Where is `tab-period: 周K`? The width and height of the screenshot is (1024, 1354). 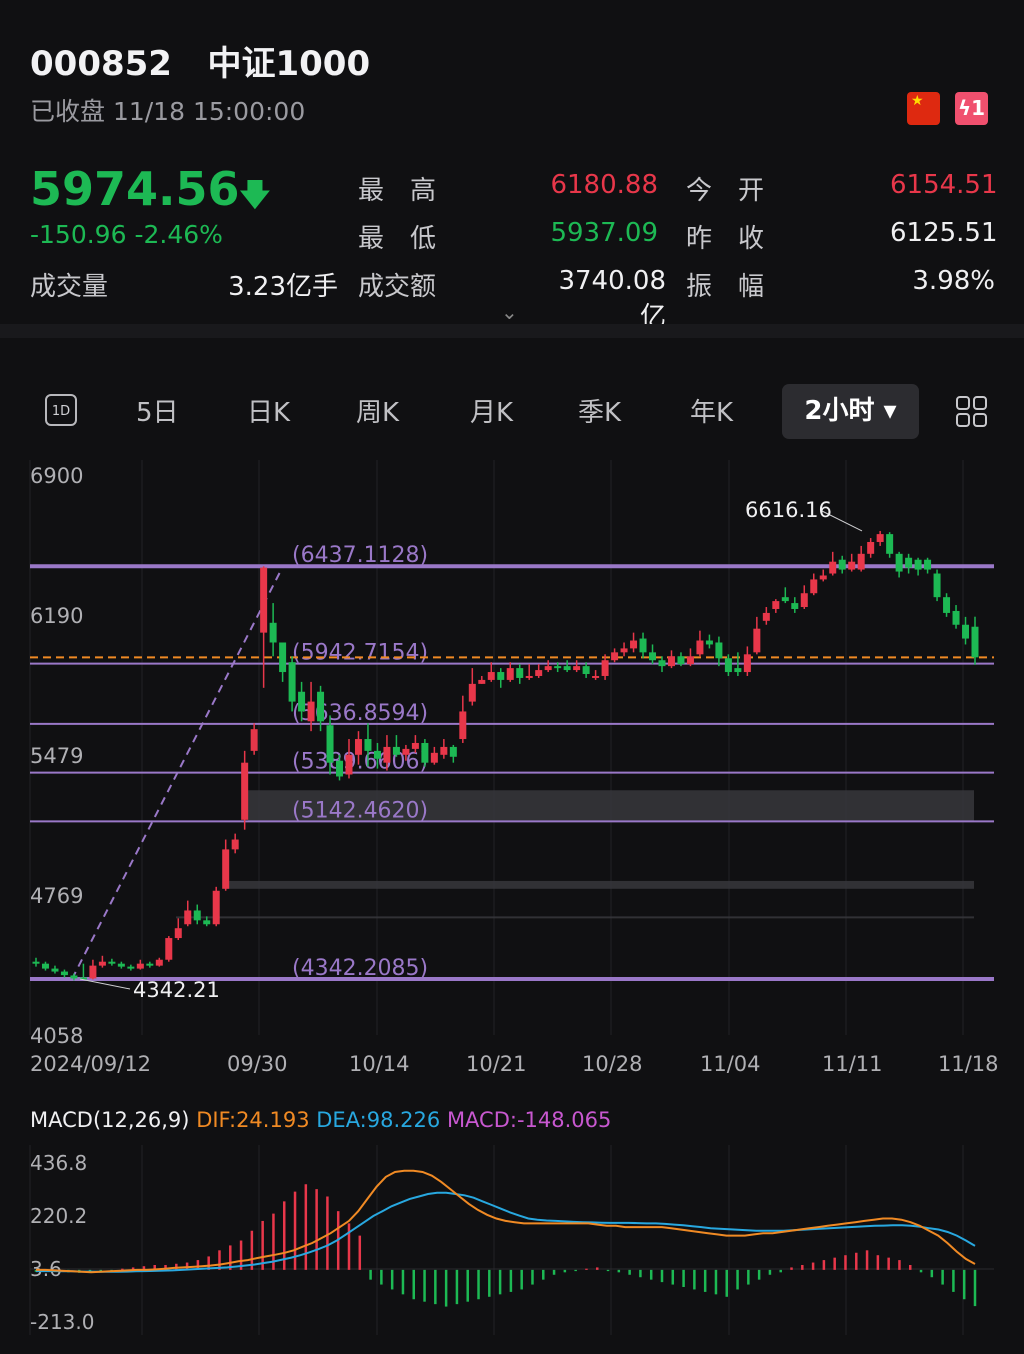 tab-period: 周K is located at coordinates (377, 410).